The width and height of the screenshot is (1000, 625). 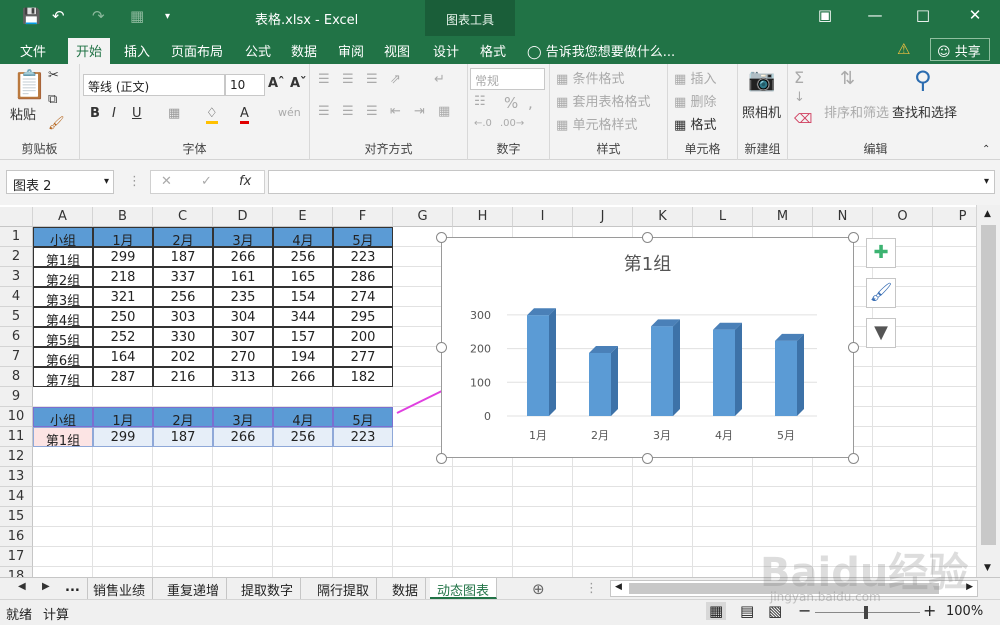 What do you see at coordinates (439, 79) in the screenshot?
I see `wrap-text-icon: ↵` at bounding box center [439, 79].